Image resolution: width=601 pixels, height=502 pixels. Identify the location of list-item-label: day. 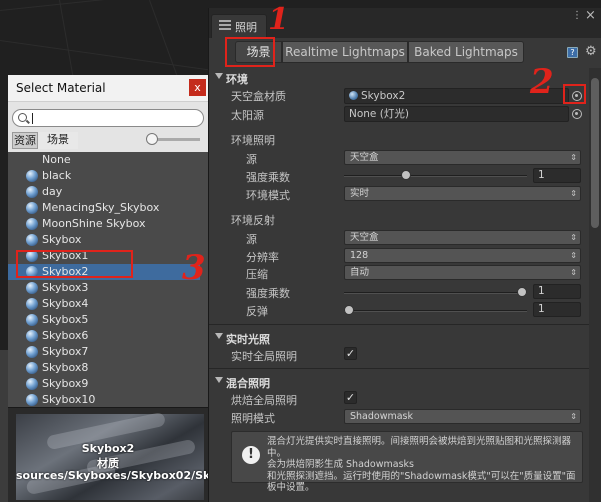
(52, 191).